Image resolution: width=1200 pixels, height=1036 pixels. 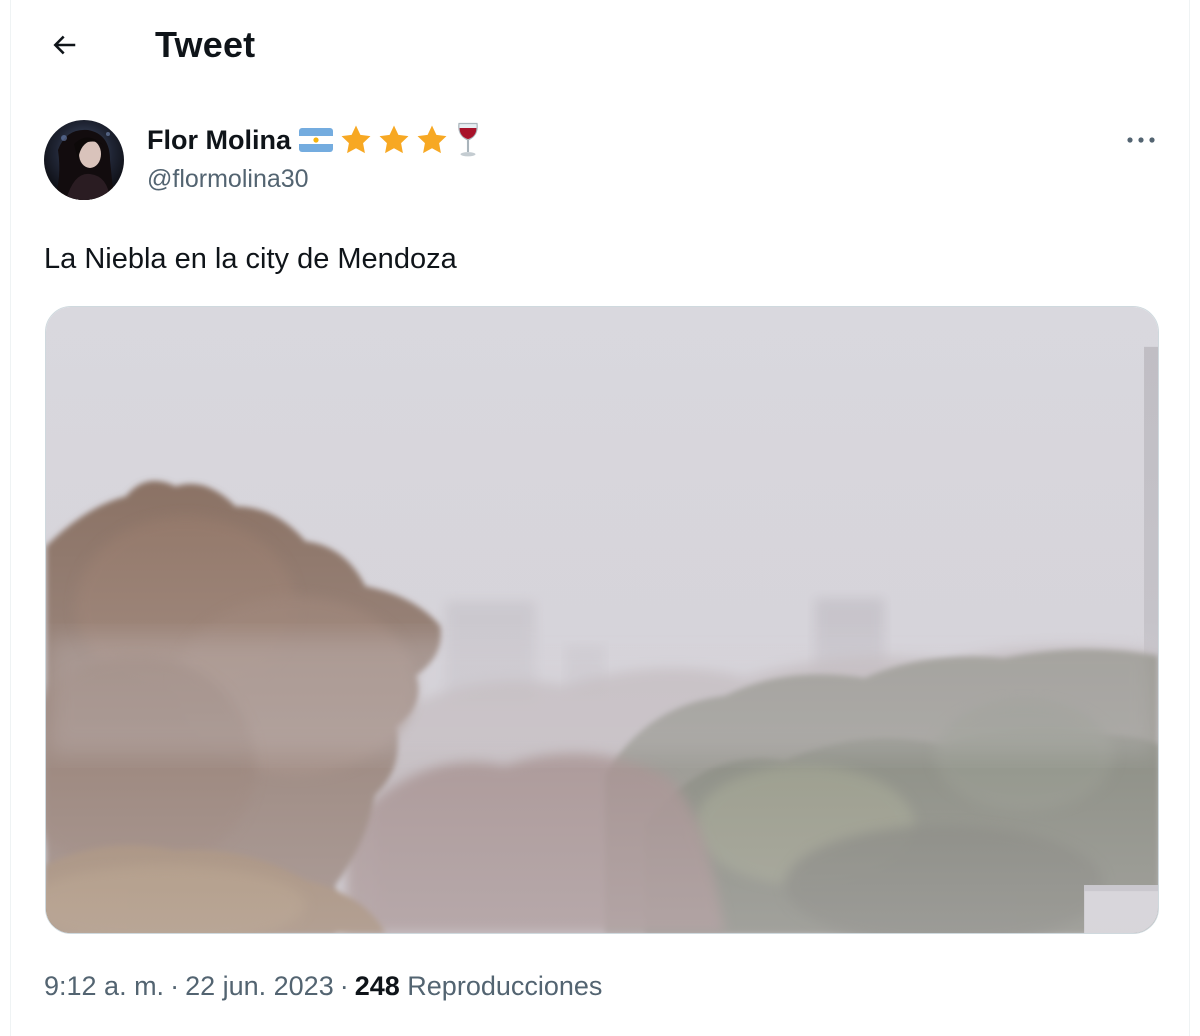 I want to click on author-handle: @flormolina30, so click(x=228, y=179).